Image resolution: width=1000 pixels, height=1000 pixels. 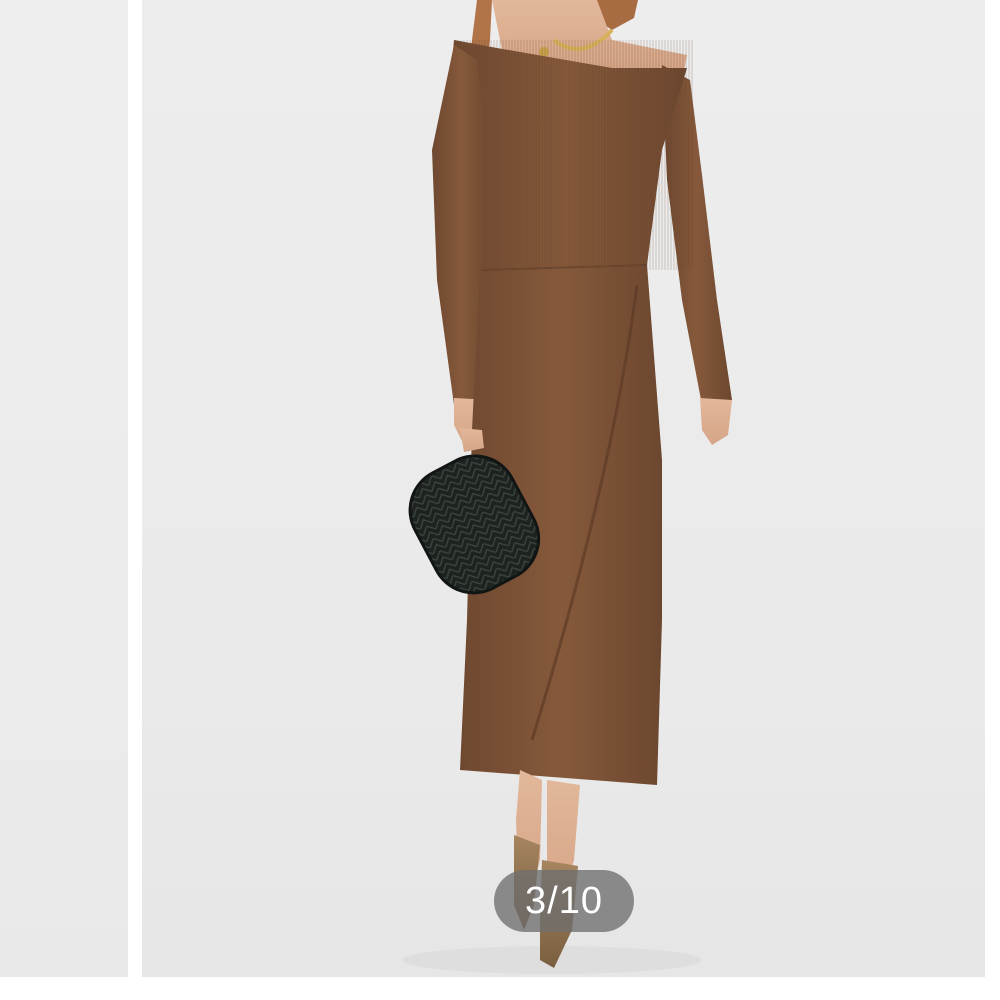 I want to click on image-counter-badge: 3/10, so click(x=564, y=901).